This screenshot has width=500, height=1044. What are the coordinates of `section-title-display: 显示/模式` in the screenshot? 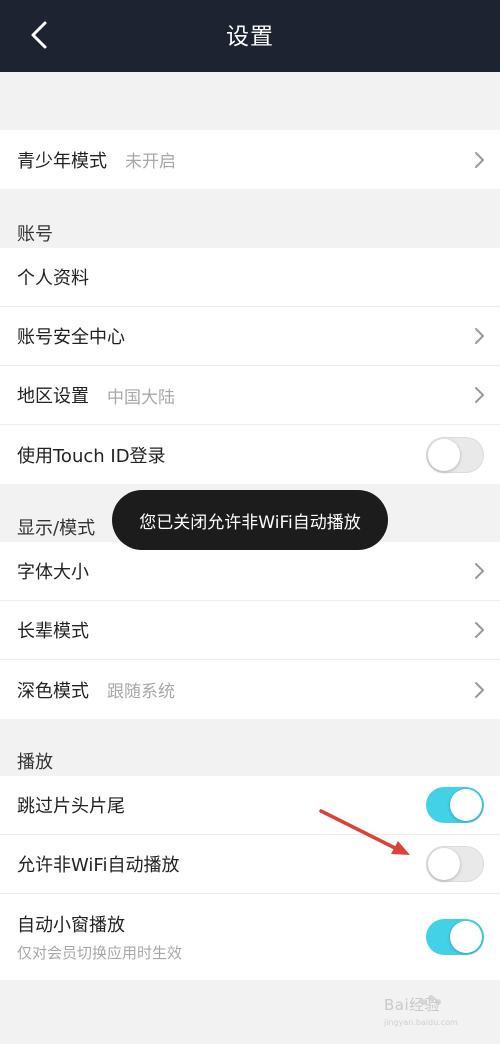 It's located at (56, 528).